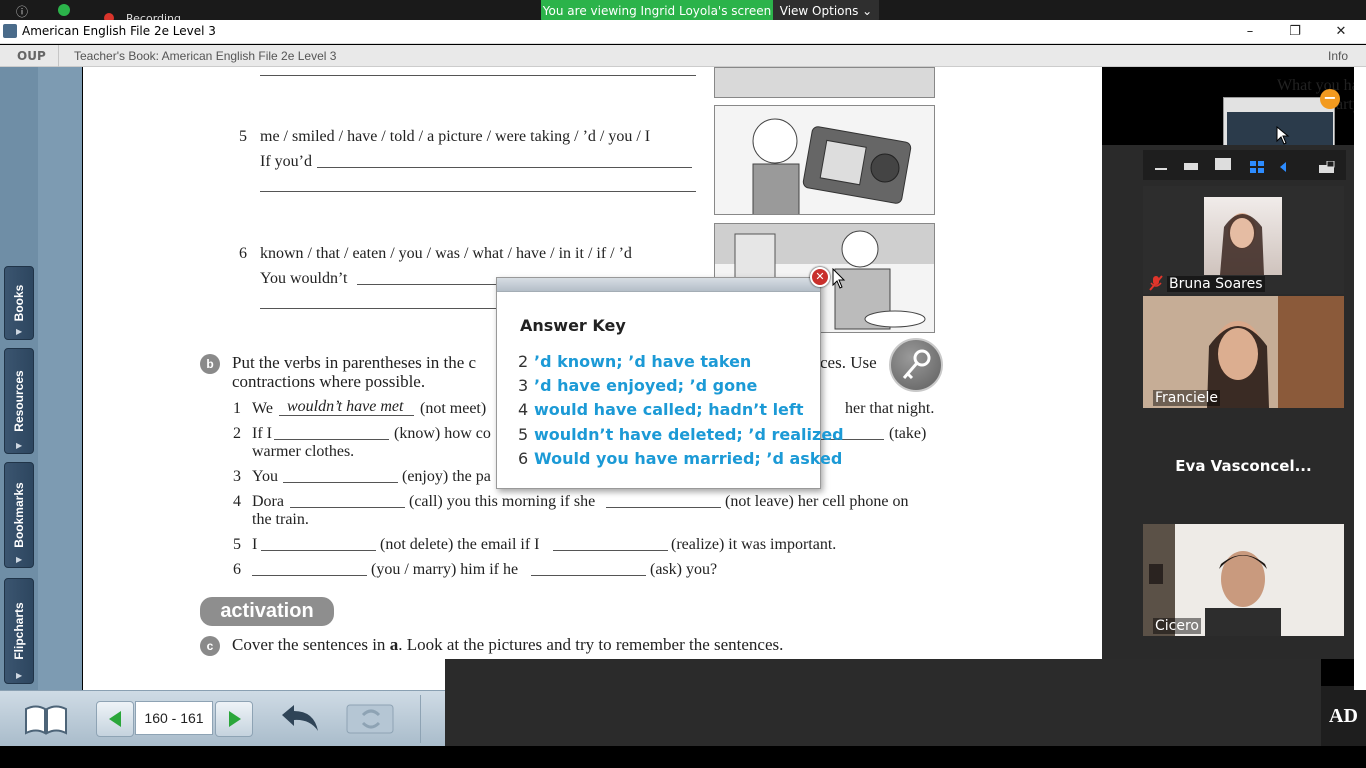 The width and height of the screenshot is (1366, 768). I want to click on section-c-text-a: Cover the sentences in, so click(311, 644).